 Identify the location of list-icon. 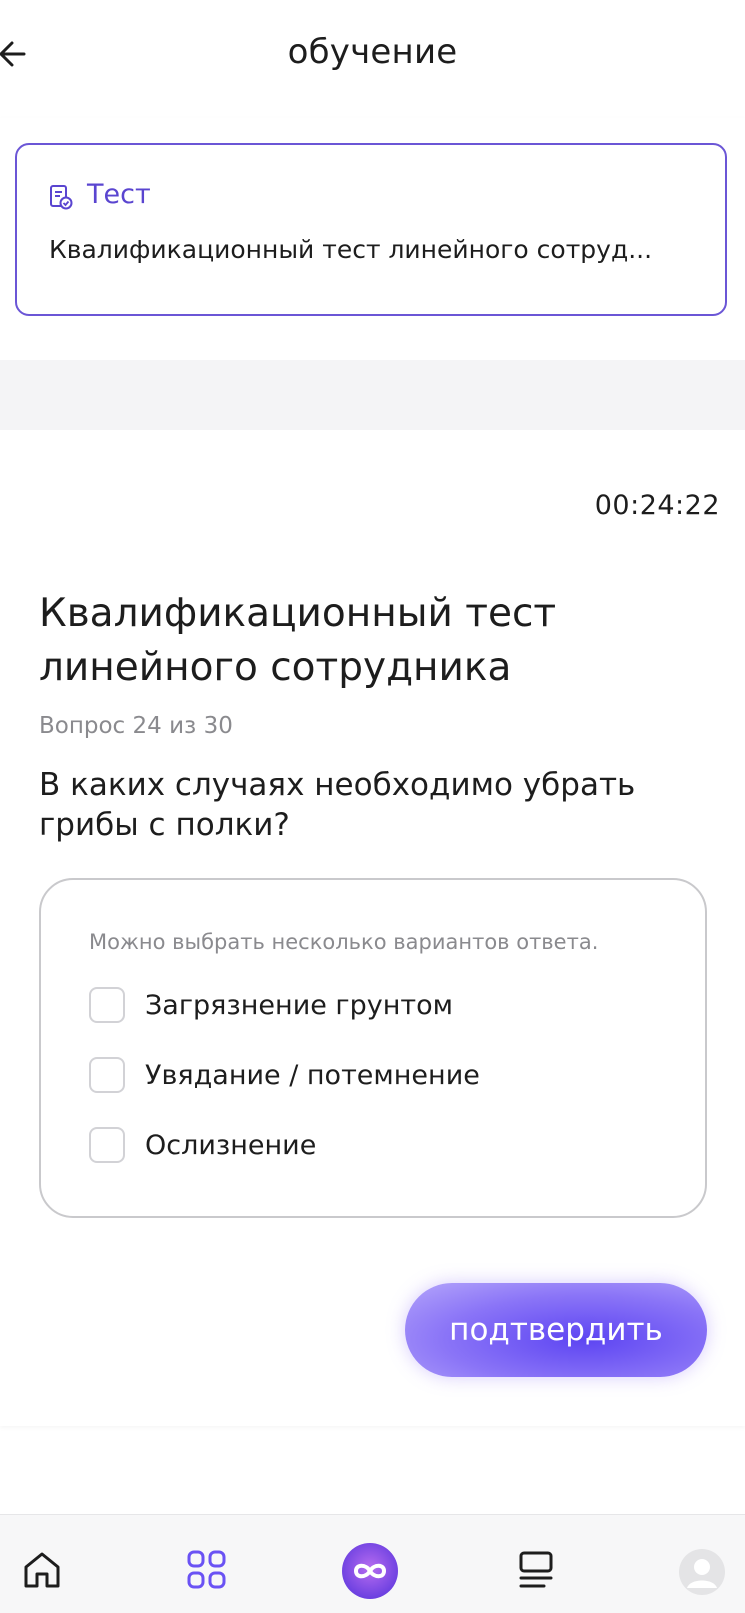
(536, 1569).